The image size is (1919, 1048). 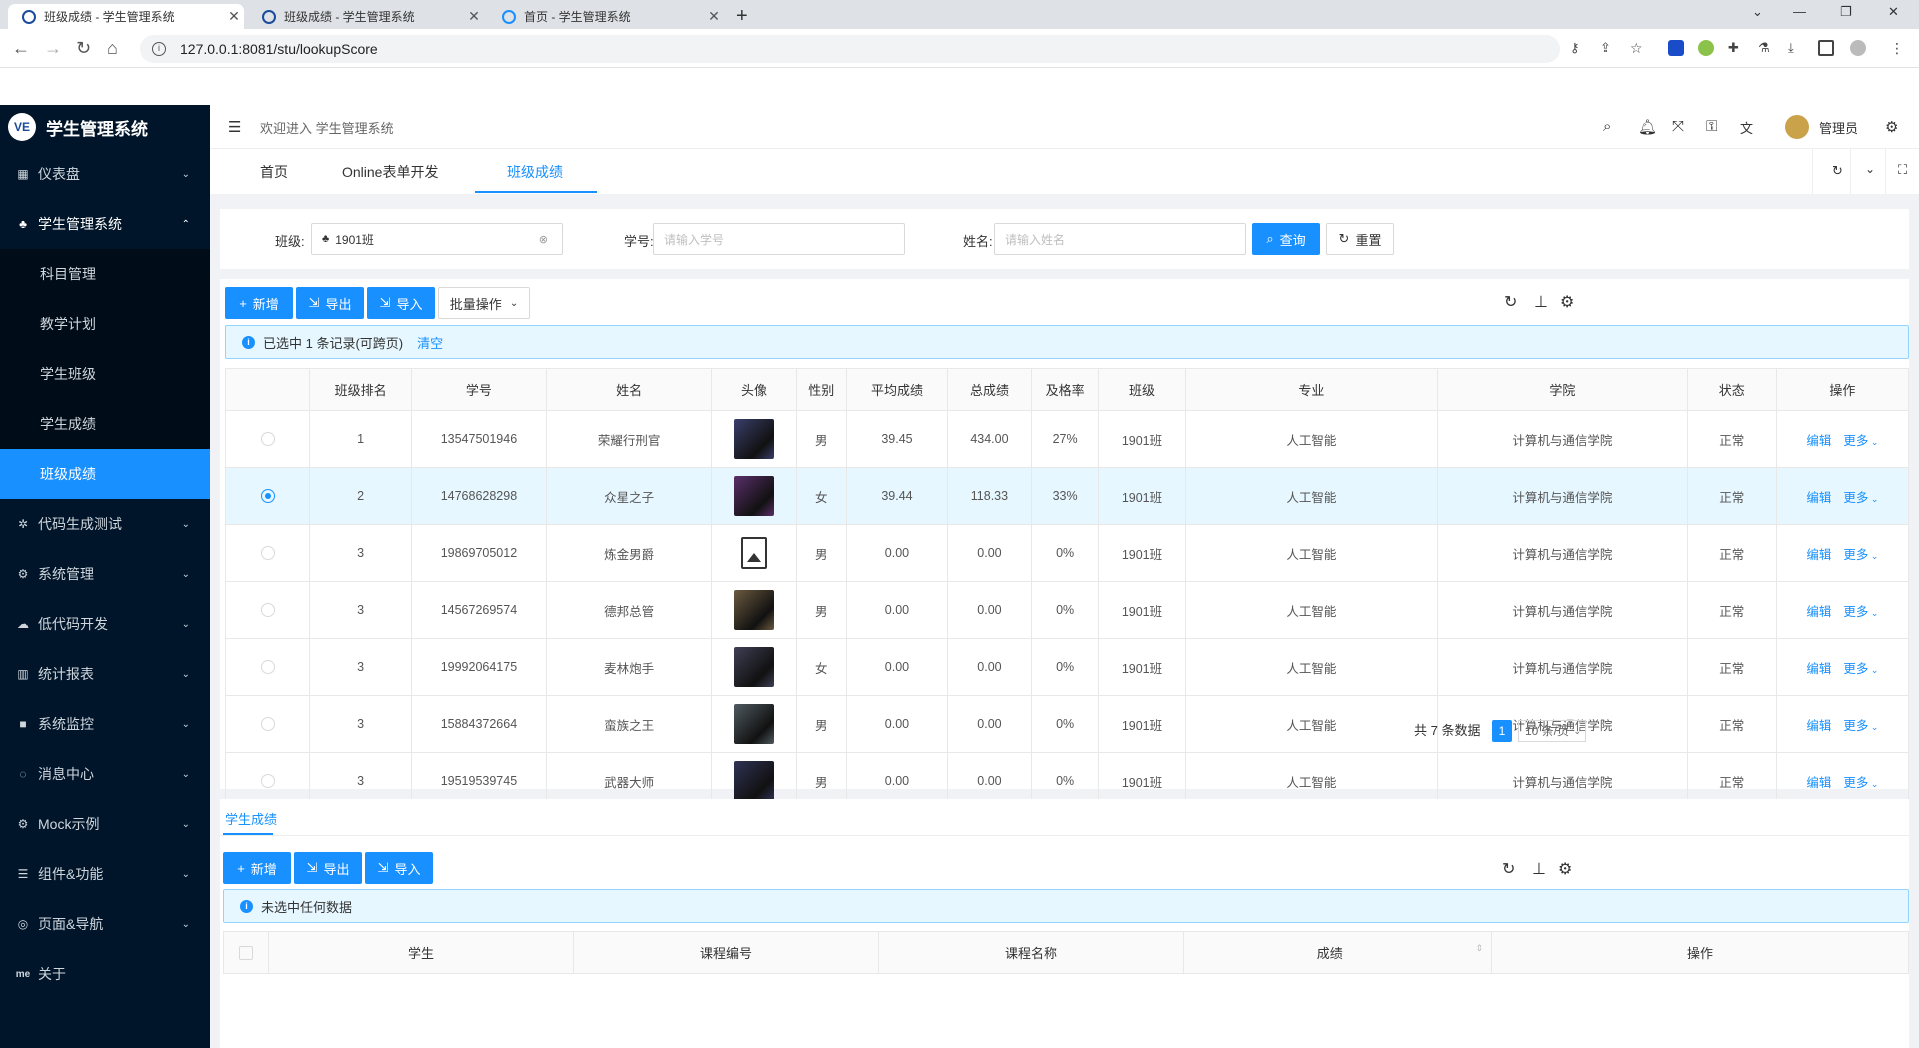 I want to click on reset-button: ↻ 重置, so click(x=1360, y=239).